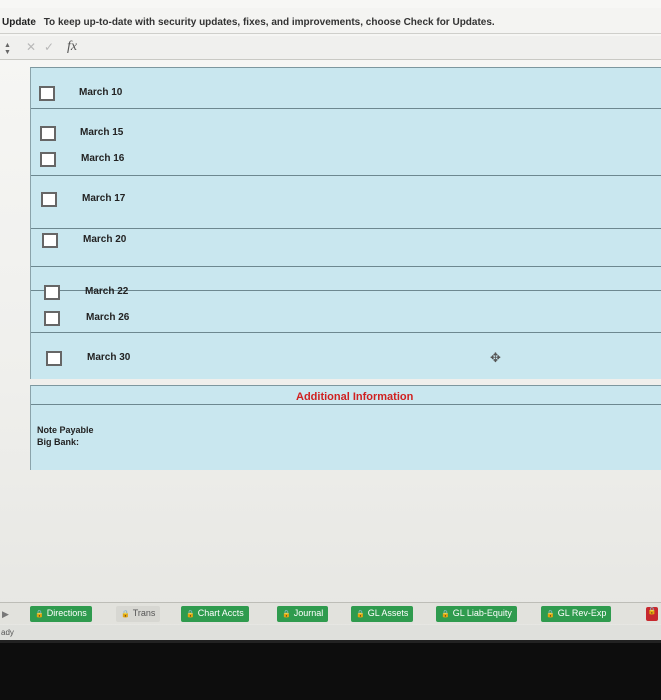 This screenshot has height=700, width=661. I want to click on checklist-item: March 26, so click(331, 321).